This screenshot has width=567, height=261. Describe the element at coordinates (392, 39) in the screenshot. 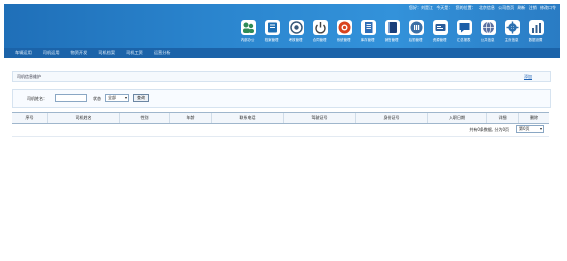

I see `module-label: 销售管理` at that location.